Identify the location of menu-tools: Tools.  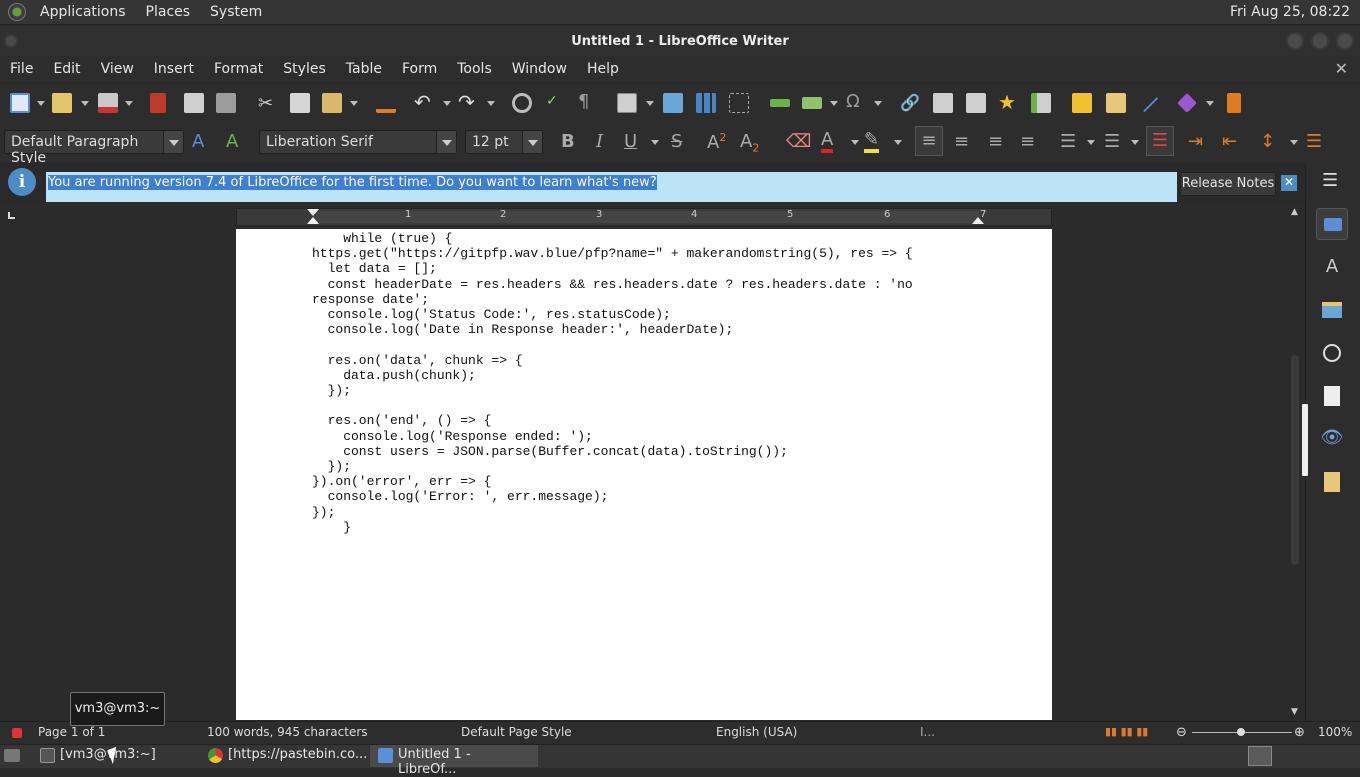
(474, 69).